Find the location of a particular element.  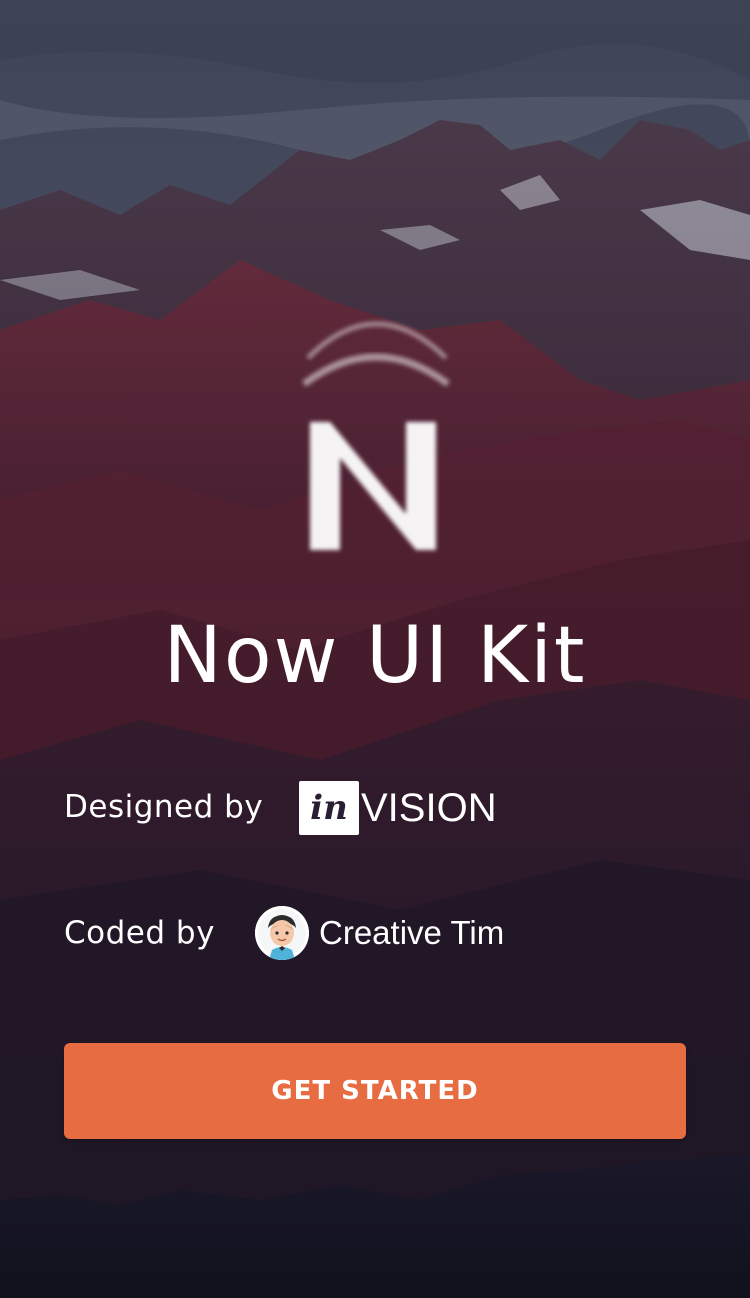

invision-logo: in VISION is located at coordinates (398, 808).